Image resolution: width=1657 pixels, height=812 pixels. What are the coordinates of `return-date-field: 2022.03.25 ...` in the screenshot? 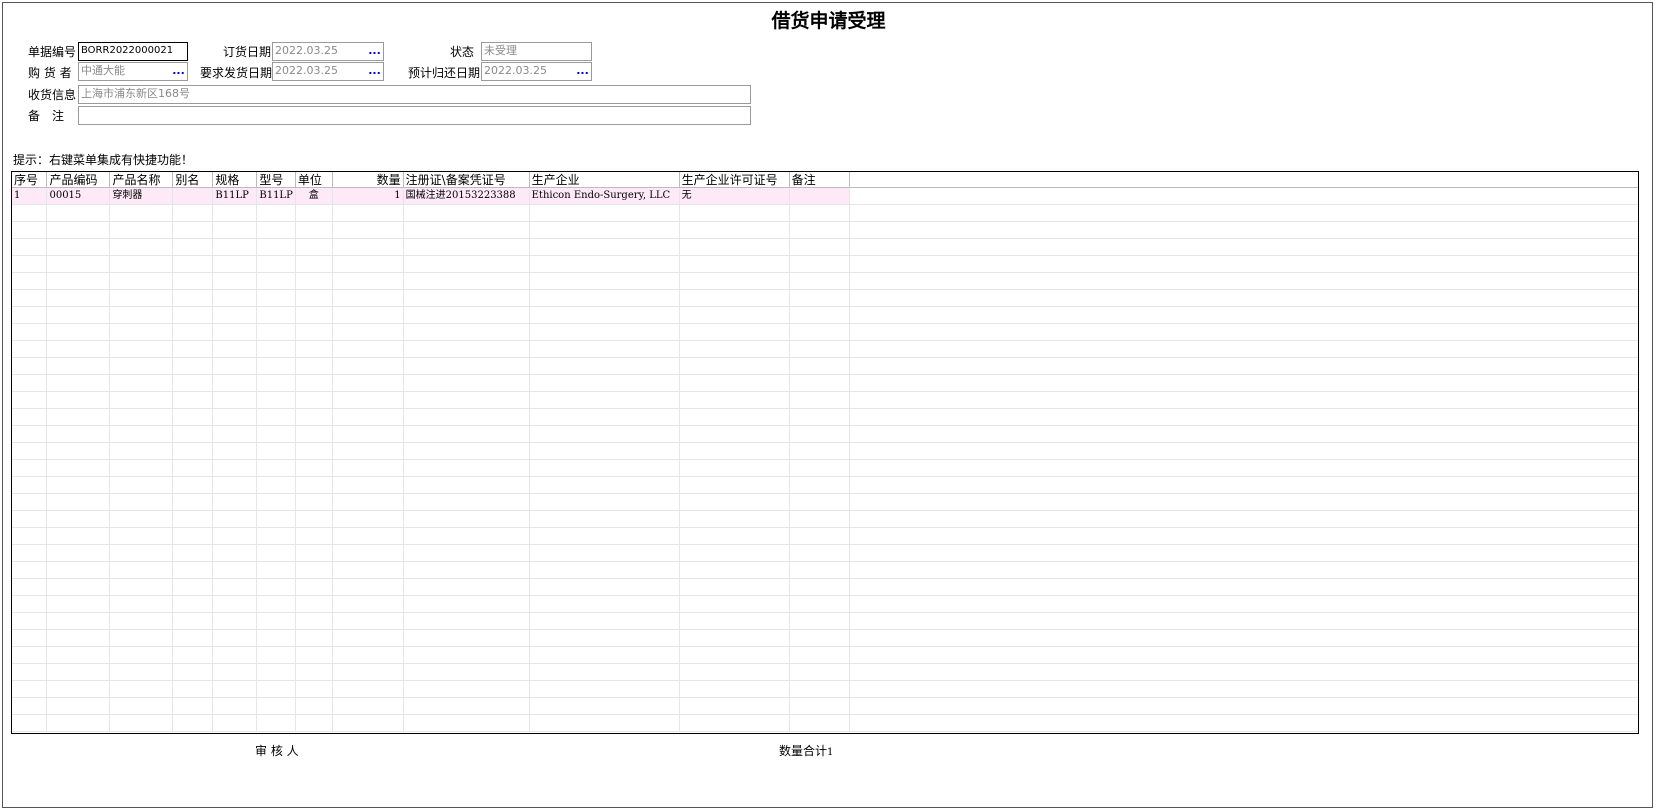 It's located at (536, 71).